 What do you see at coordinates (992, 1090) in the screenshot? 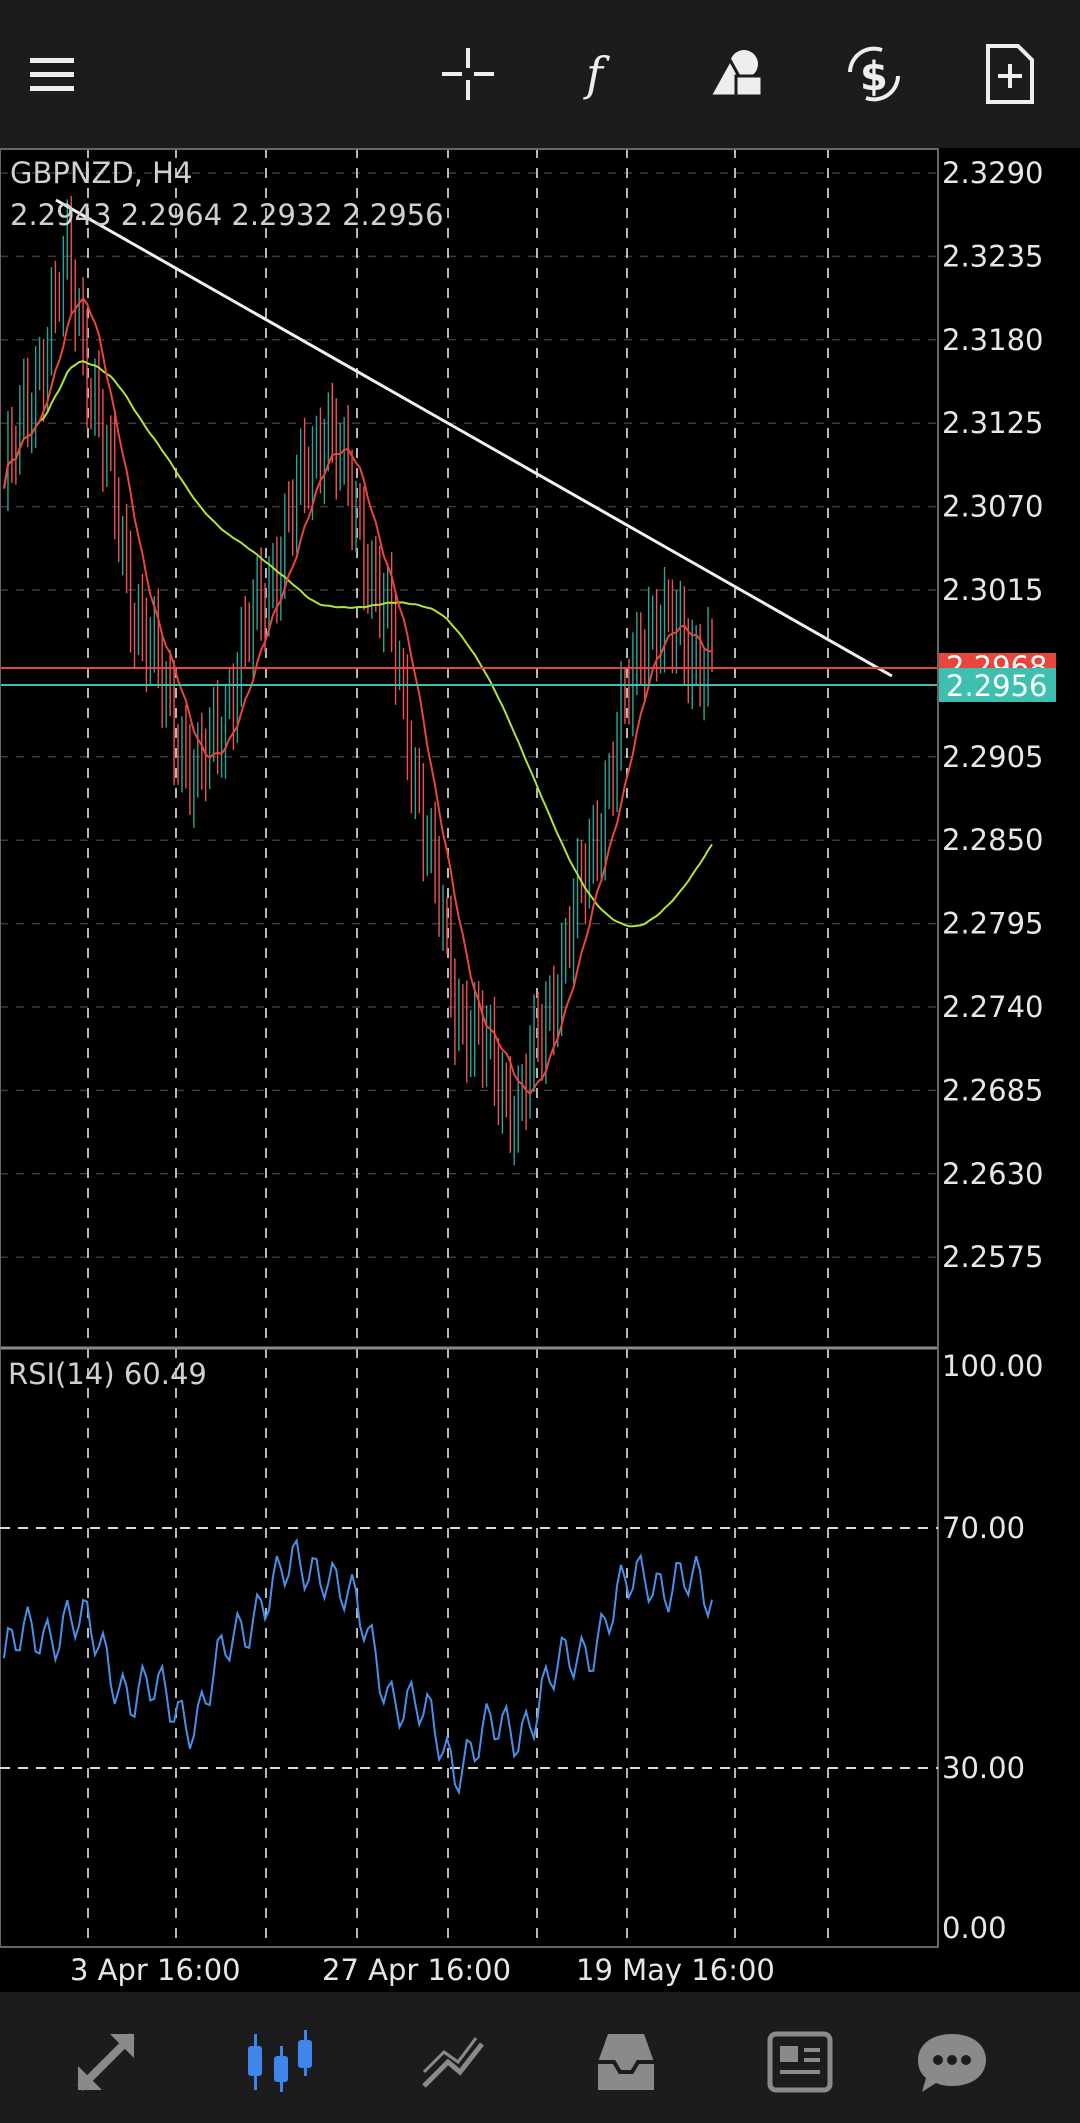
I see `price-axis-label: 2.2685` at bounding box center [992, 1090].